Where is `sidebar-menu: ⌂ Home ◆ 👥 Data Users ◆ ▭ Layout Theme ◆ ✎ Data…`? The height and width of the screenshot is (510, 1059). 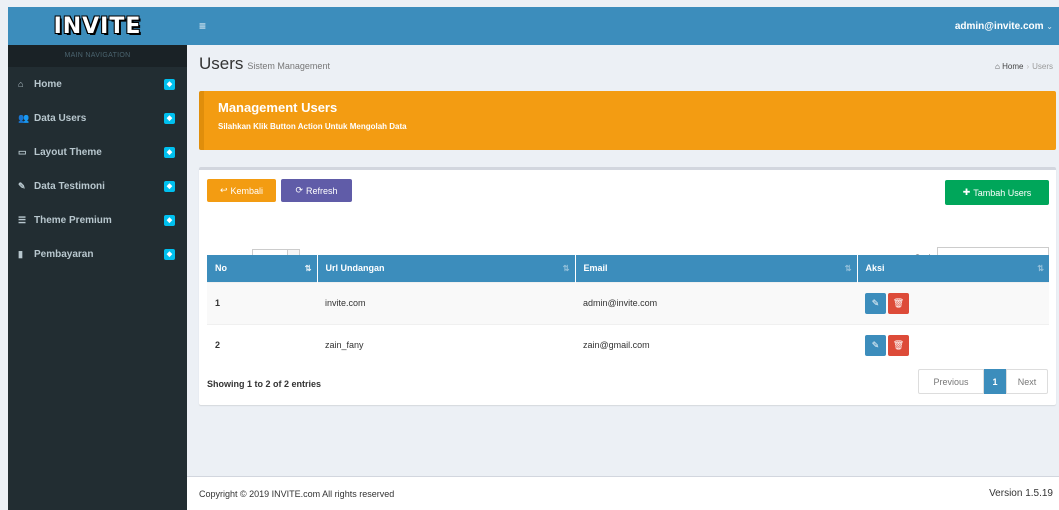
sidebar-menu: ⌂ Home ◆ 👥 Data Users ◆ ▭ Layout Theme ◆ ✎ Data… is located at coordinates (97, 169).